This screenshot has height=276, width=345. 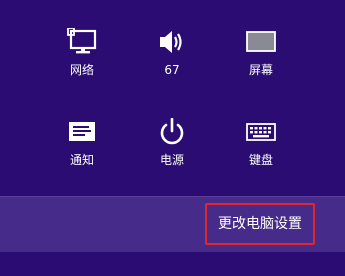 What do you see at coordinates (260, 224) in the screenshot?
I see `change-pc-settings-button: 更改电脑设置` at bounding box center [260, 224].